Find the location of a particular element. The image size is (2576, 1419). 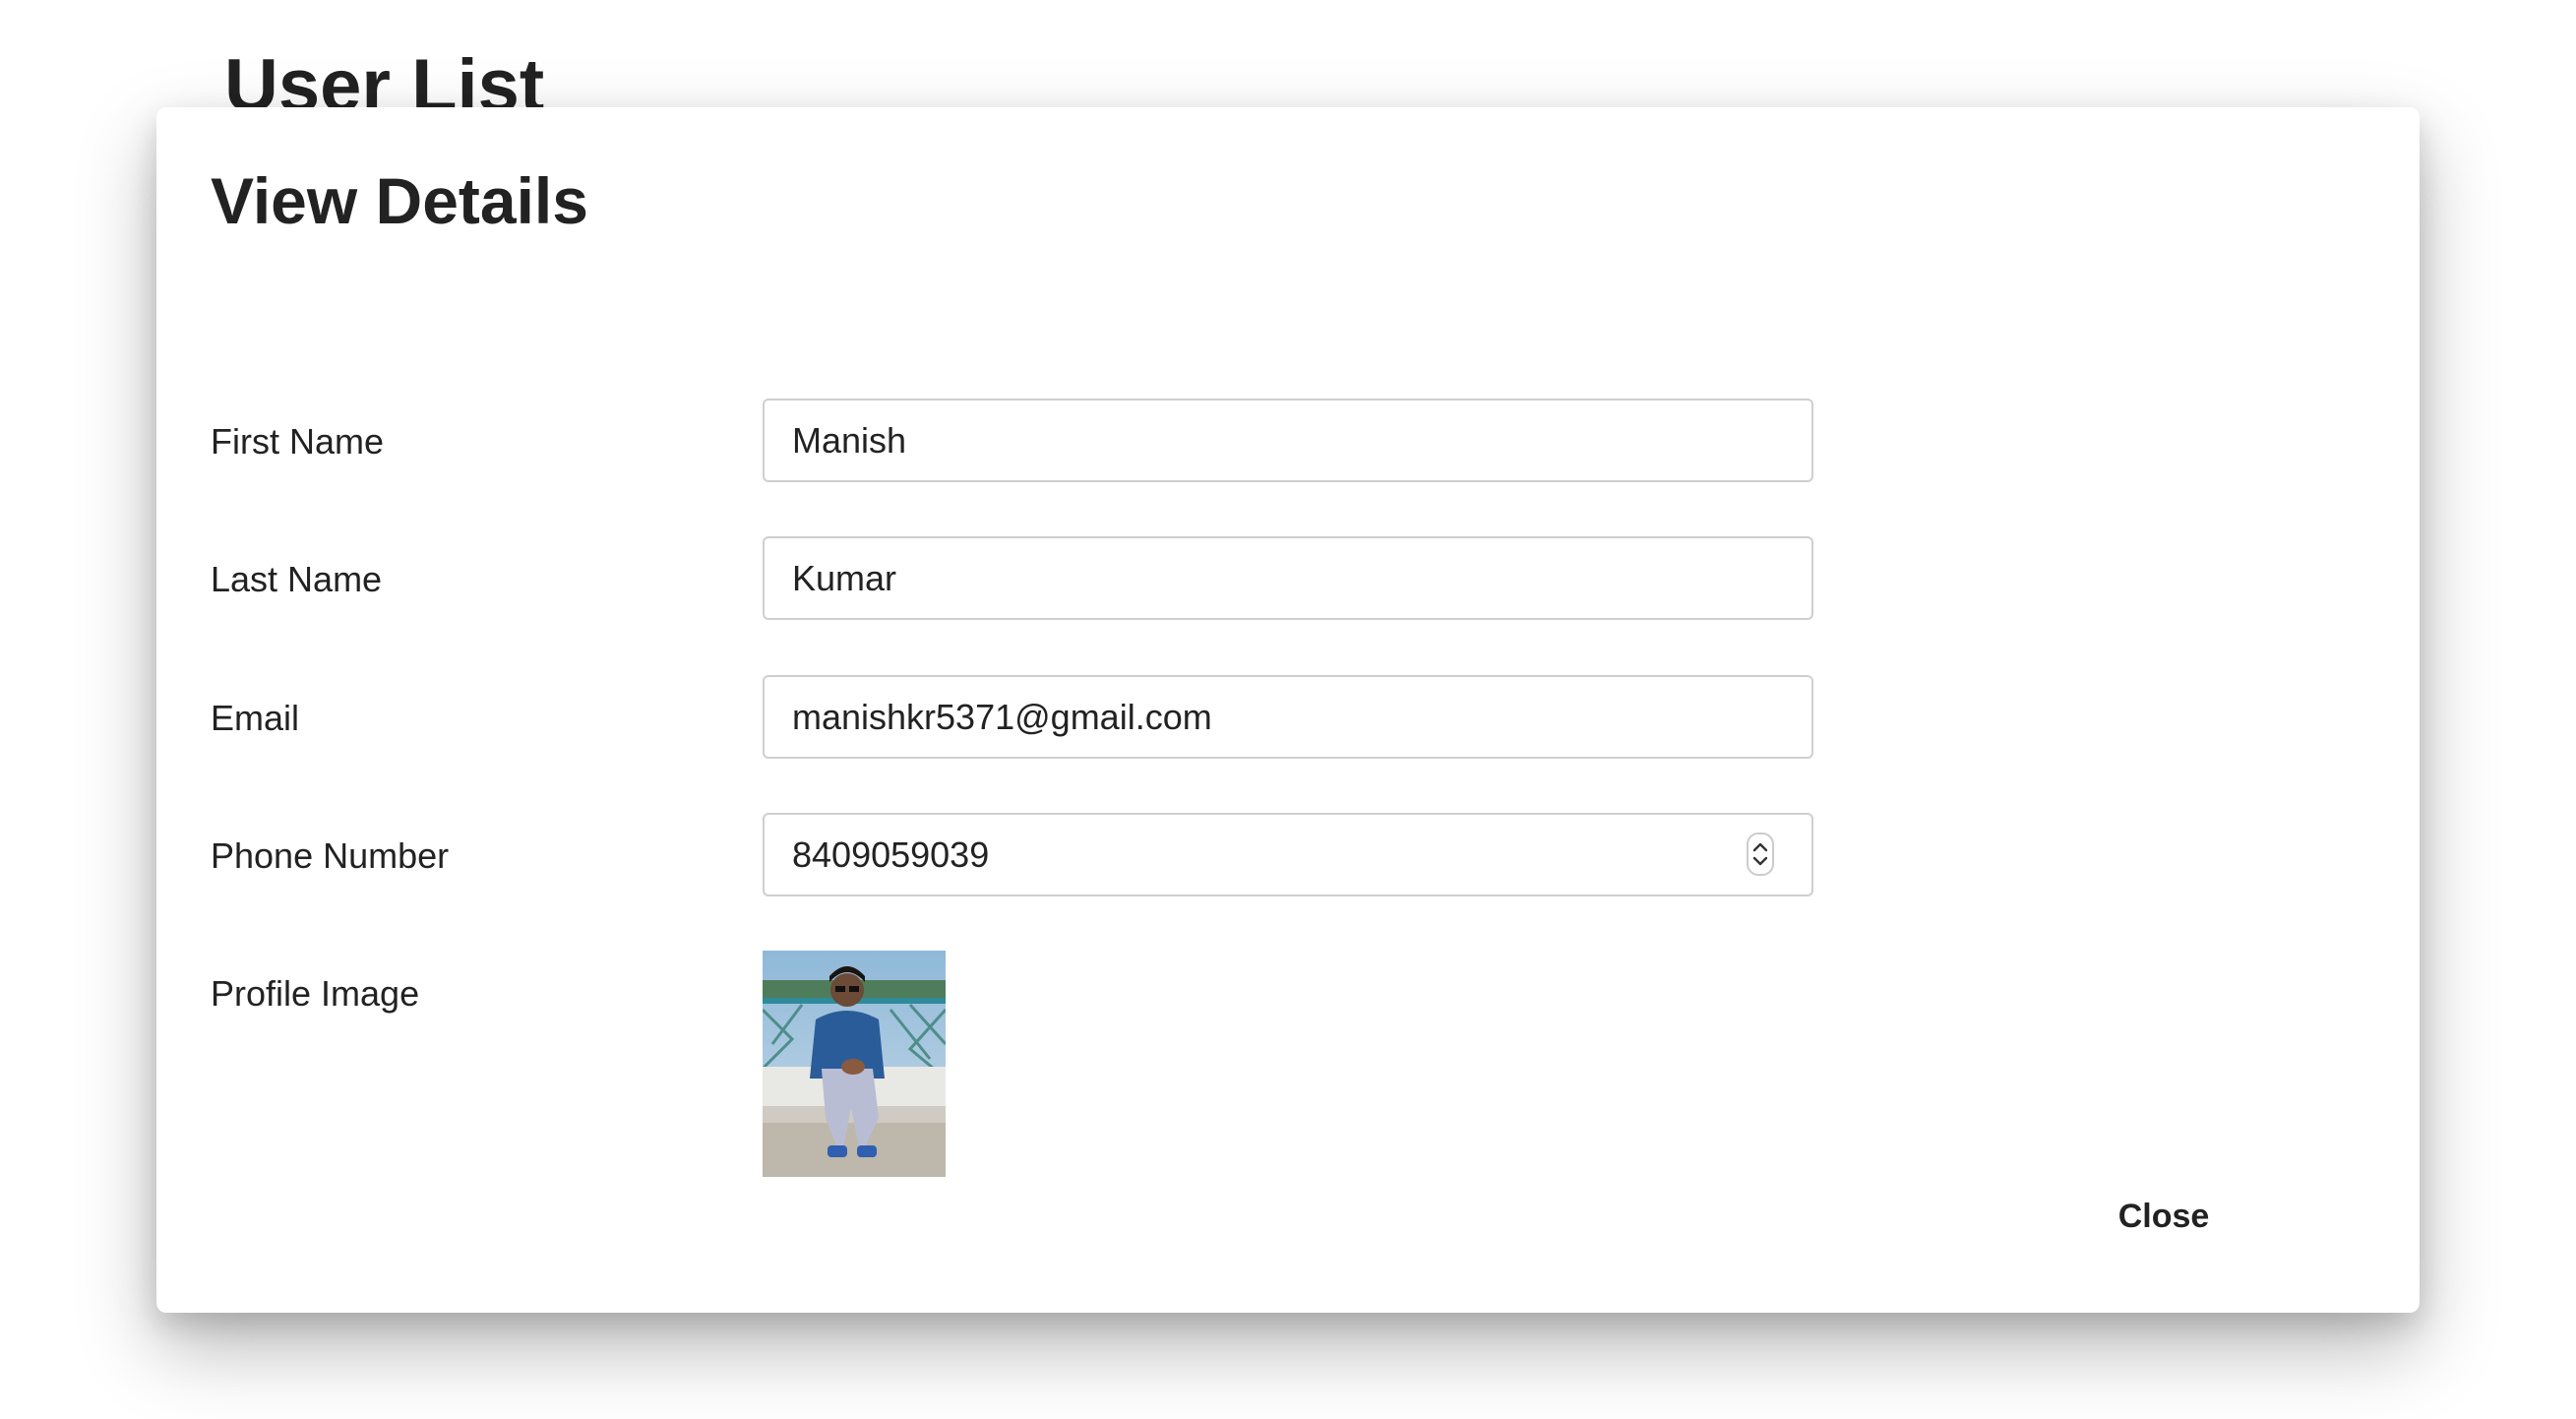

profile-image is located at coordinates (854, 1064).